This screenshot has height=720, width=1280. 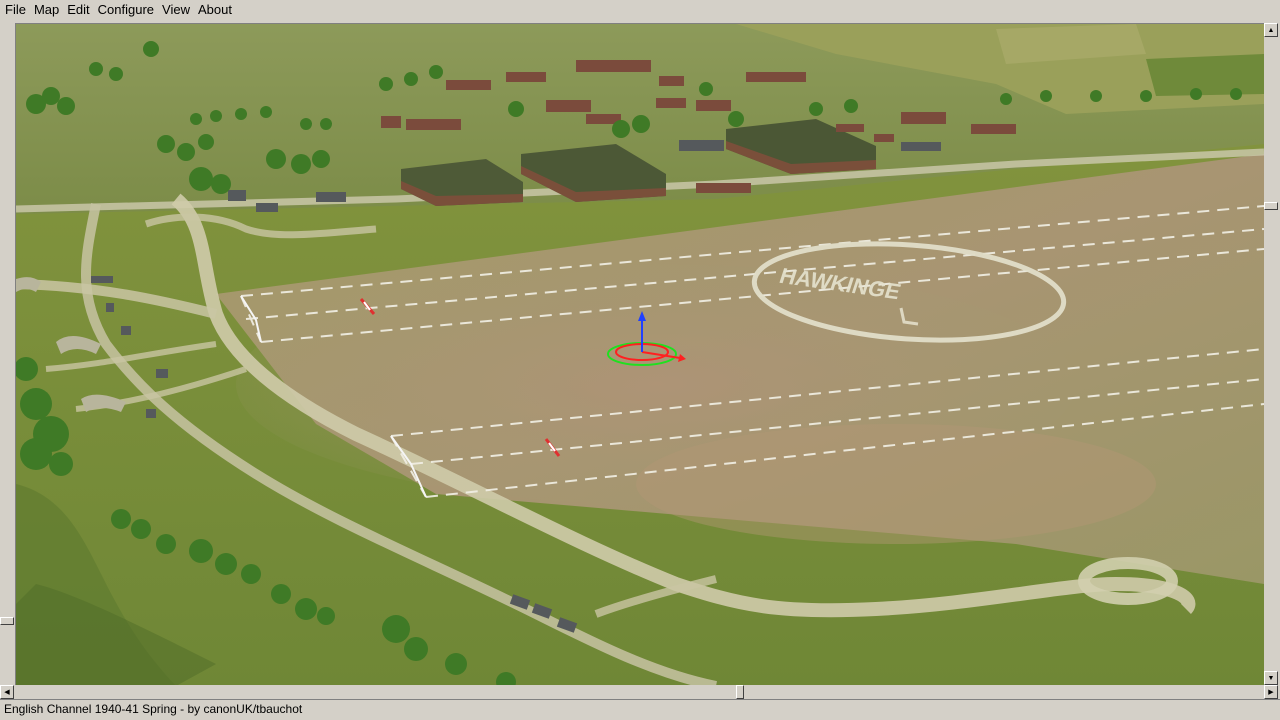 I want to click on triangle-right-icon: ▶, so click(x=1271, y=692).